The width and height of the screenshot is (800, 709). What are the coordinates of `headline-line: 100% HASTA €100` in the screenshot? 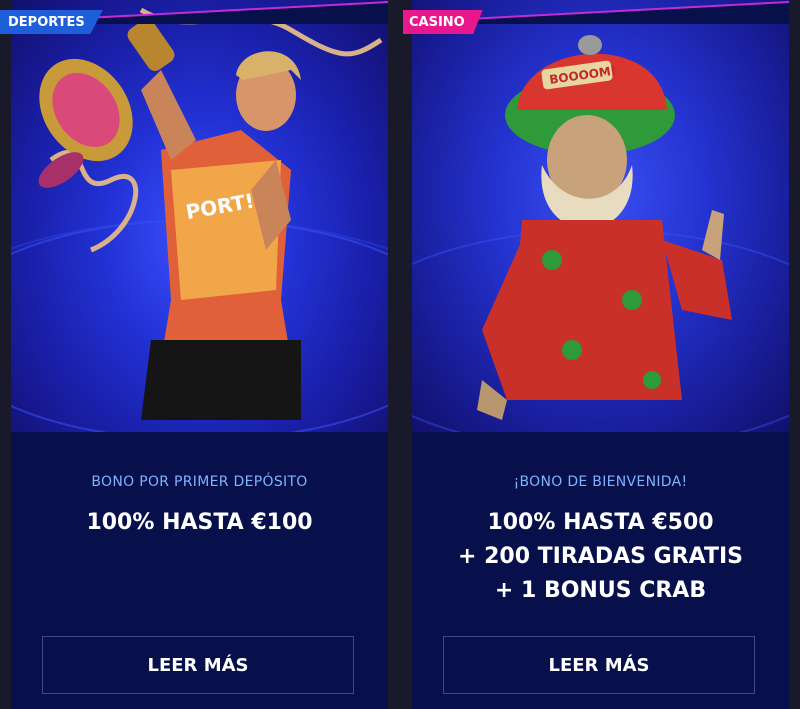 It's located at (199, 522).